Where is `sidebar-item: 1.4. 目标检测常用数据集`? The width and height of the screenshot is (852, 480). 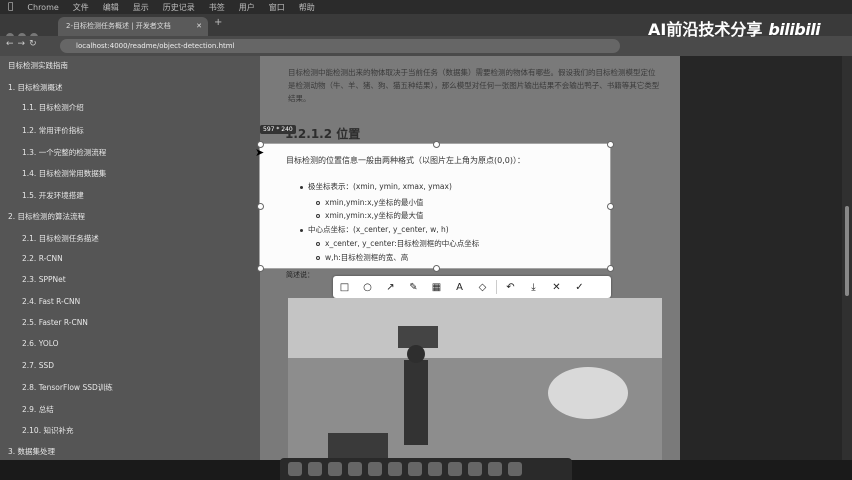
sidebar-item: 1.4. 目标检测常用数据集 is located at coordinates (64, 173).